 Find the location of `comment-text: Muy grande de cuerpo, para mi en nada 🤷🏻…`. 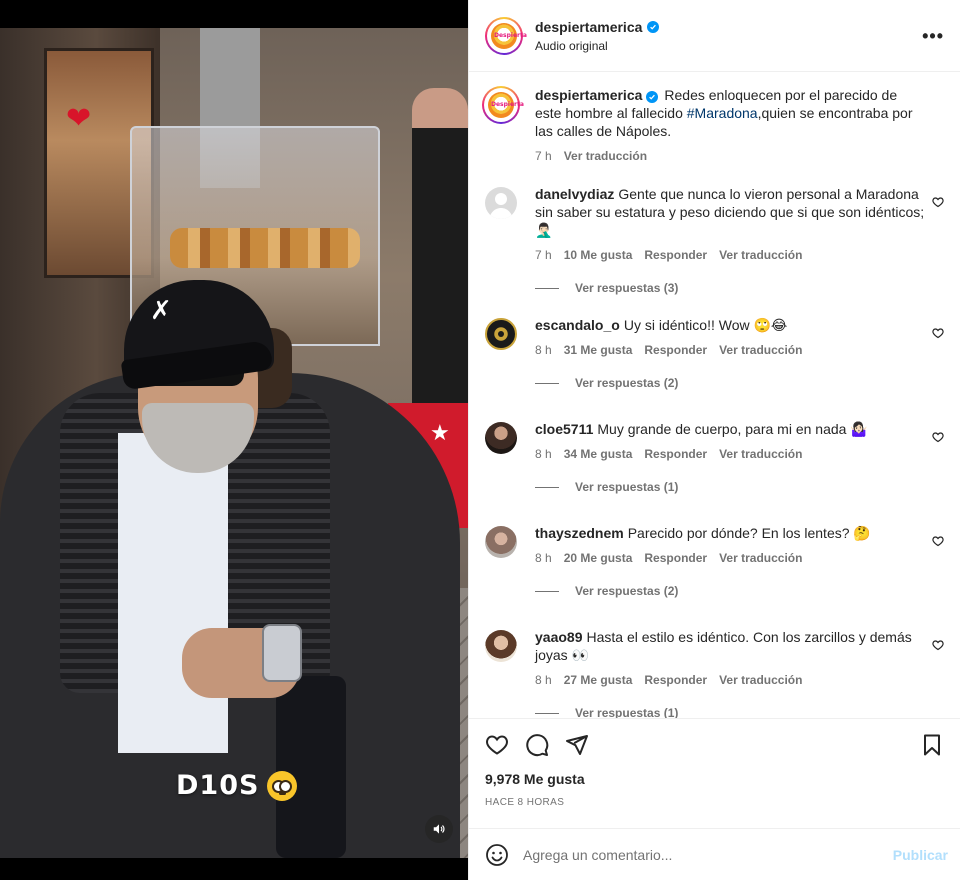

comment-text: Muy grande de cuerpo, para mi en nada 🤷🏻… is located at coordinates (732, 429).